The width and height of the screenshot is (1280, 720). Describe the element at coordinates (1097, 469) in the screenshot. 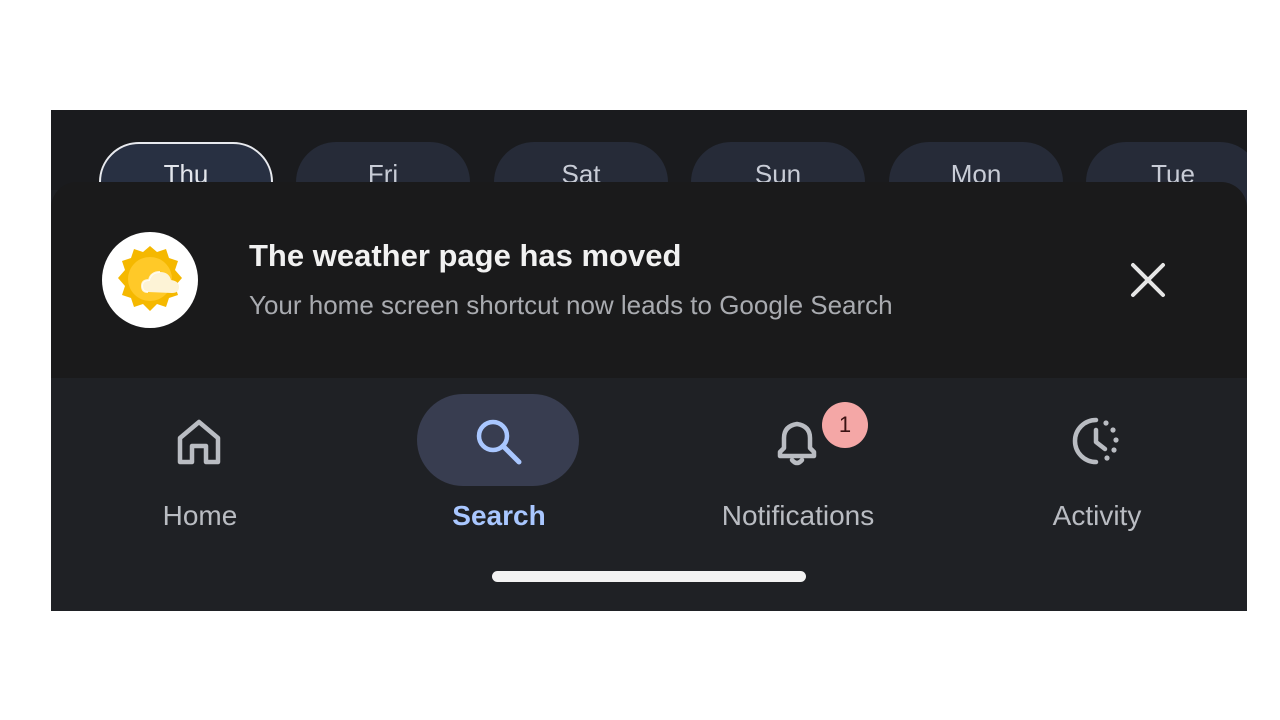

I see `nav-activity: Activity` at that location.